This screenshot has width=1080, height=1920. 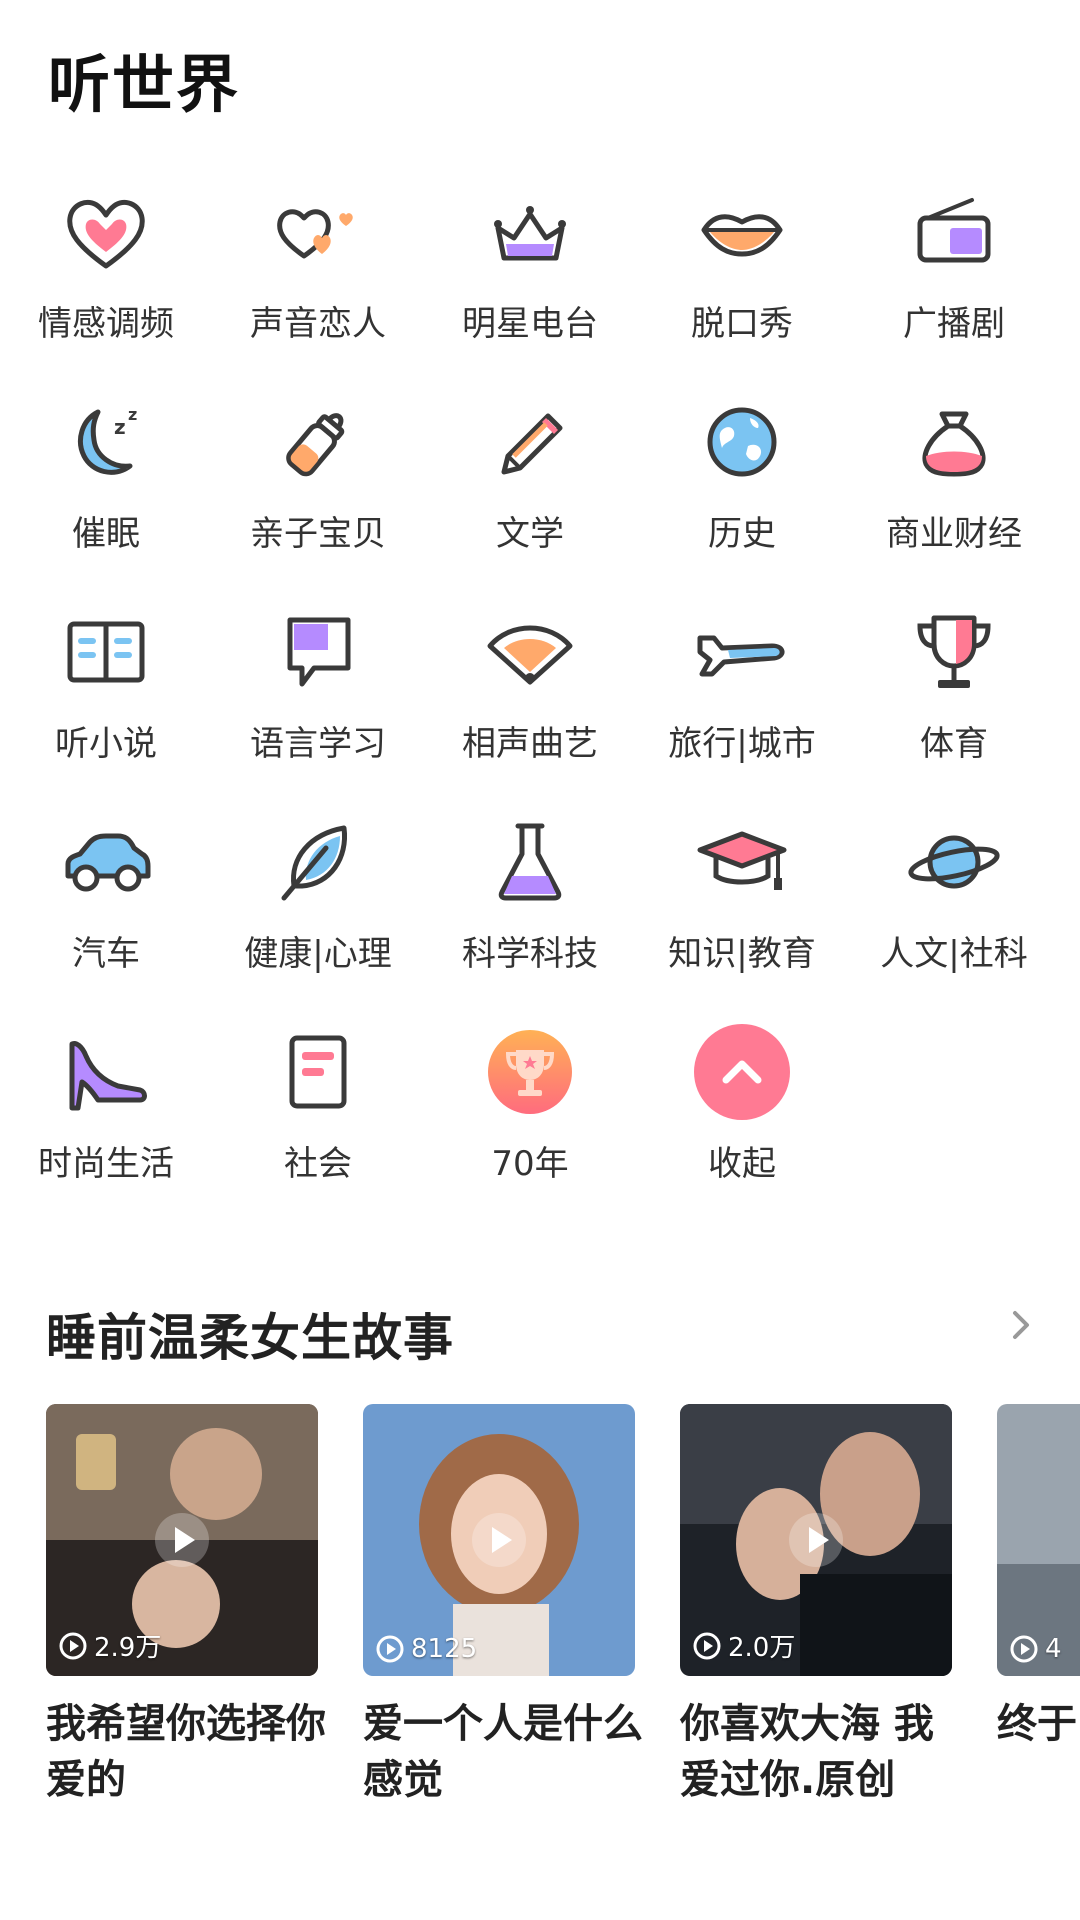 What do you see at coordinates (318, 324) in the screenshot?
I see `category-label: 声音恋人` at bounding box center [318, 324].